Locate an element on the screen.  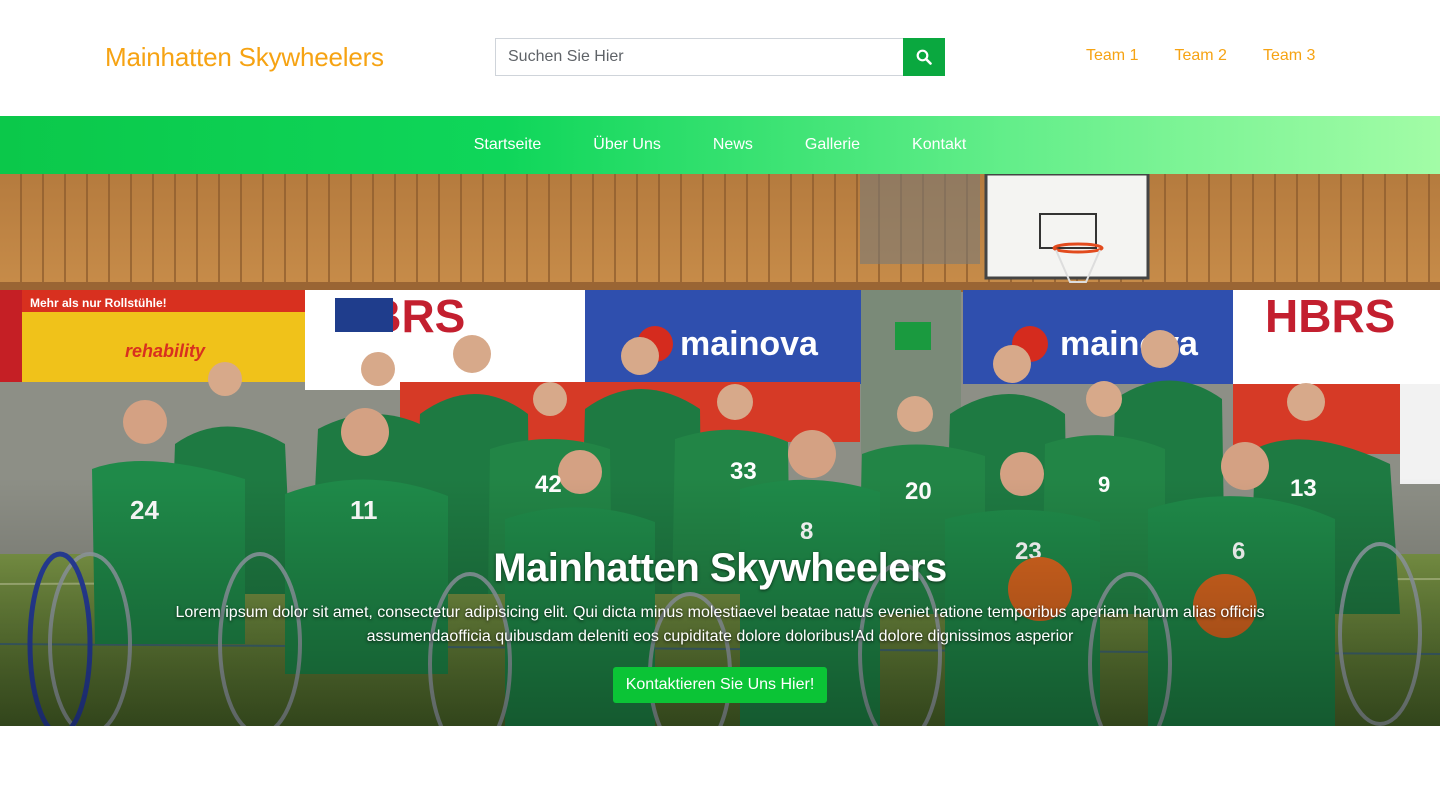
team-1-link: Team 1 is located at coordinates (1112, 56).